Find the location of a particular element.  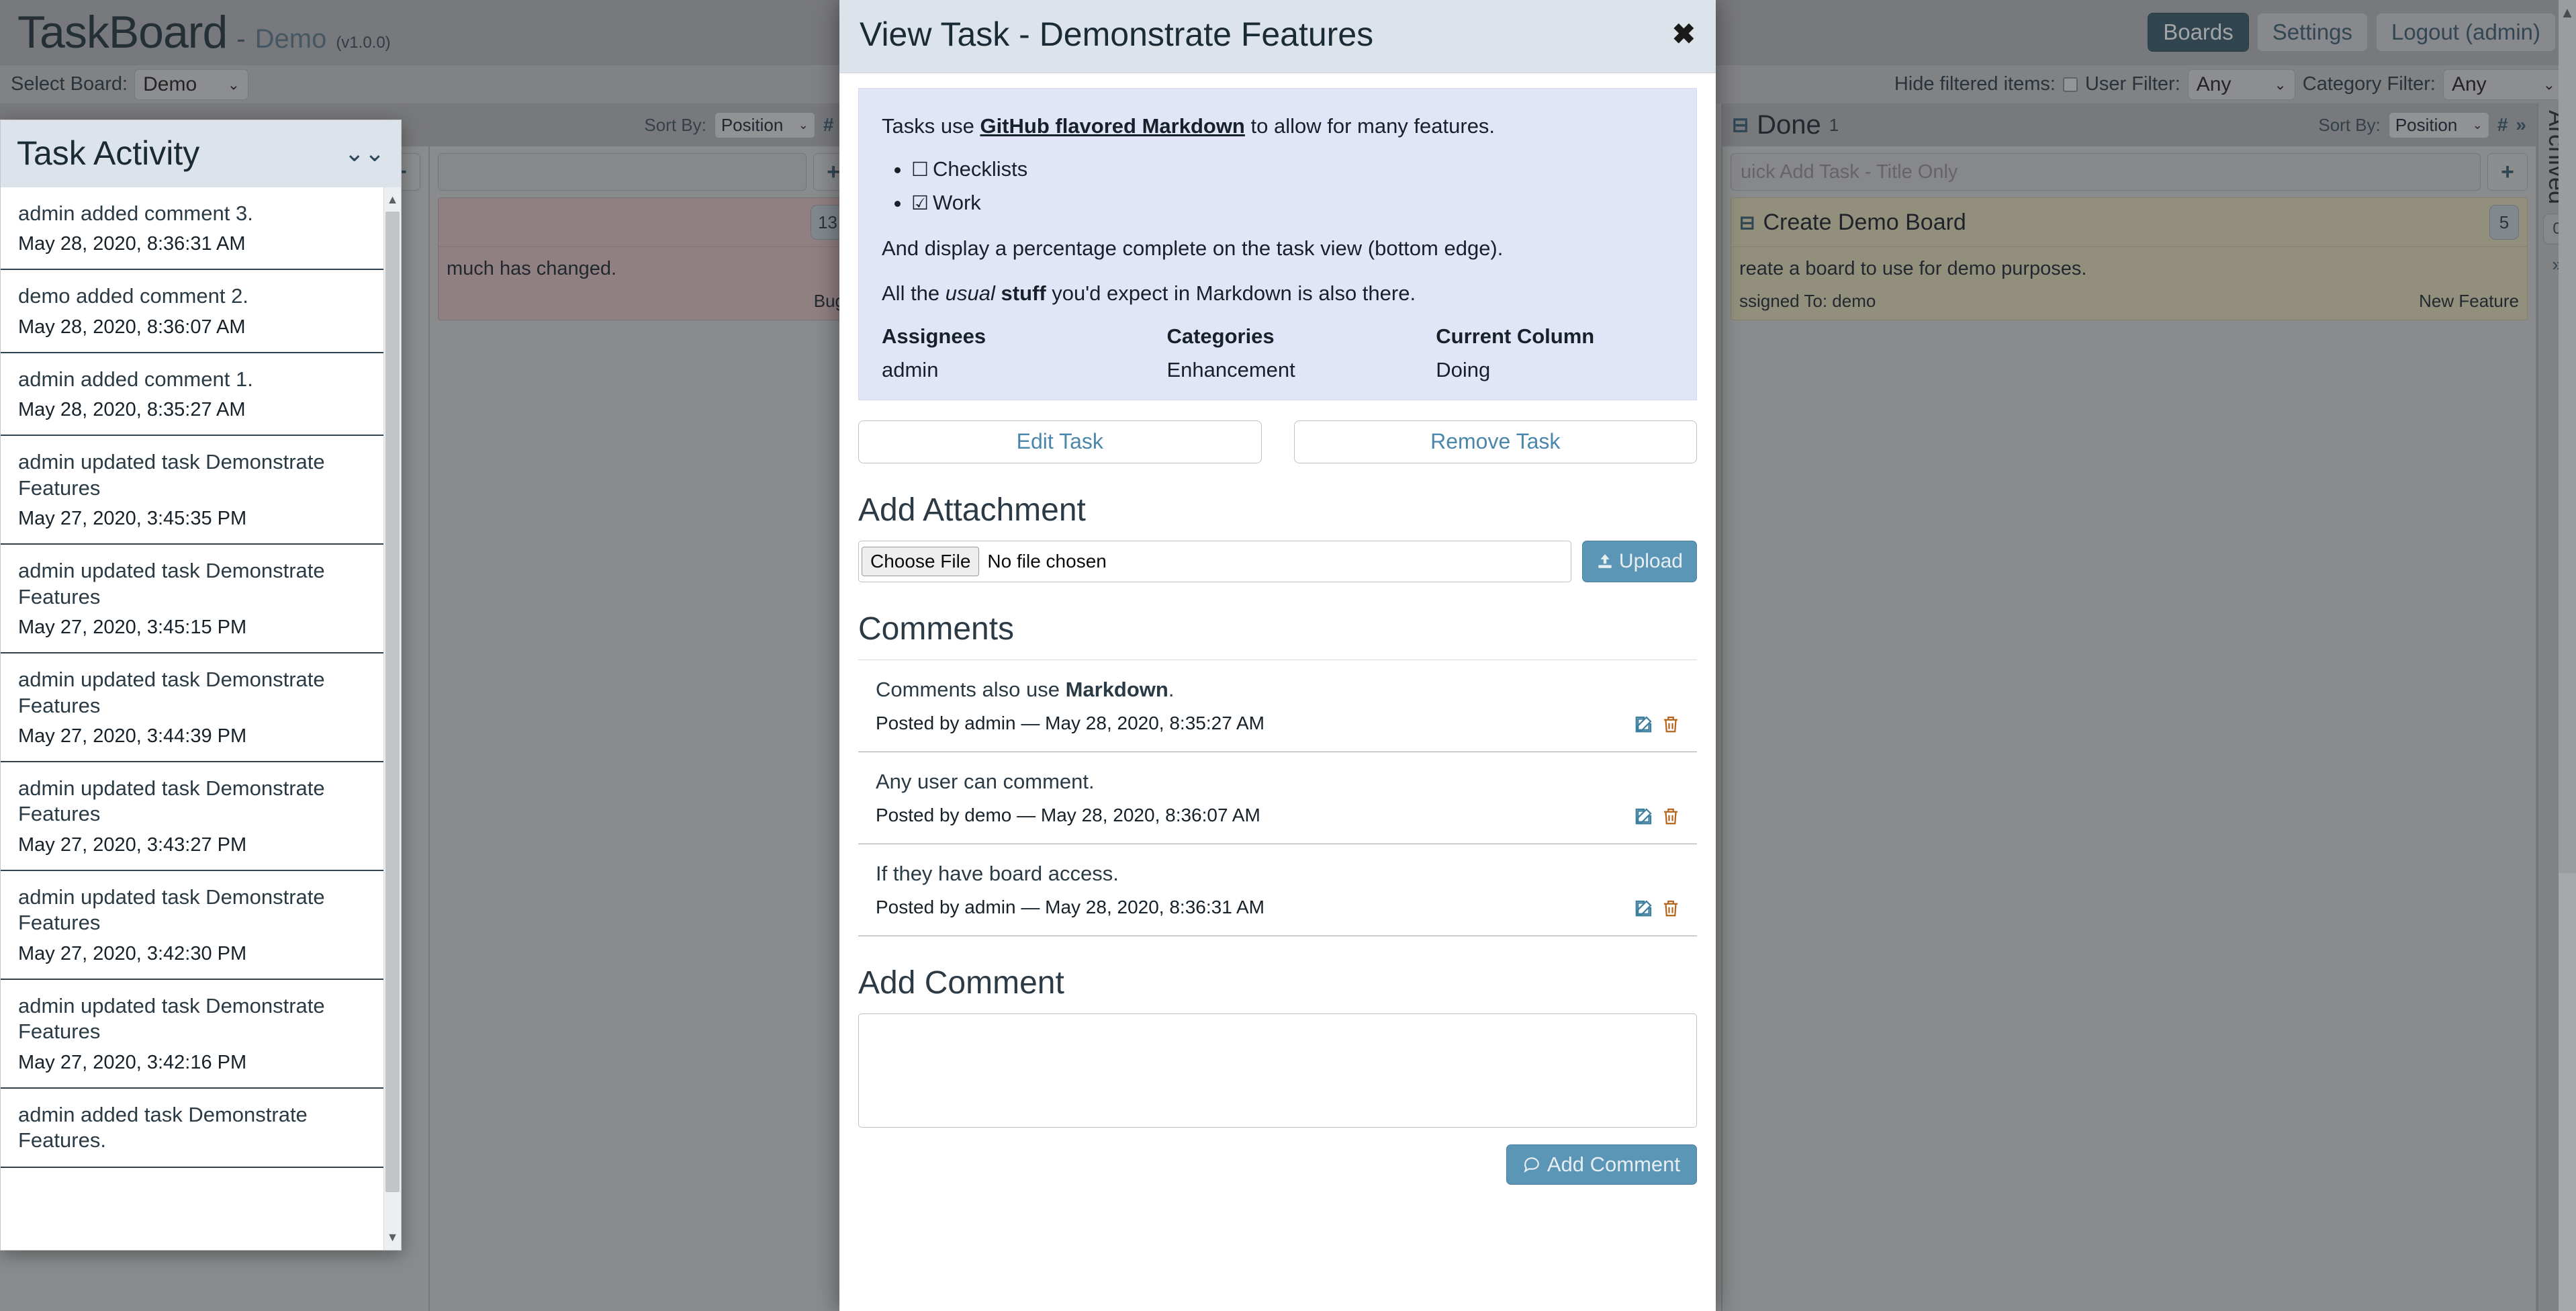

board-selector-group: Select Board: Demo ⌄ is located at coordinates (124, 85).